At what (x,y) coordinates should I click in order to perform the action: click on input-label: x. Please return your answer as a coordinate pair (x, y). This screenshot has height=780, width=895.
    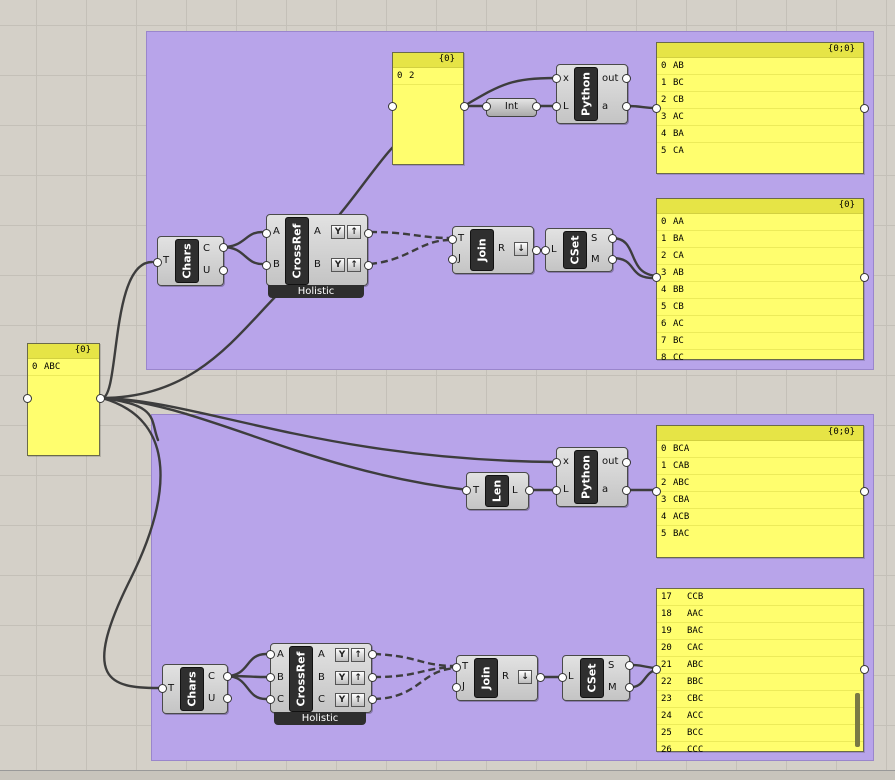
    Looking at the image, I should click on (566, 461).